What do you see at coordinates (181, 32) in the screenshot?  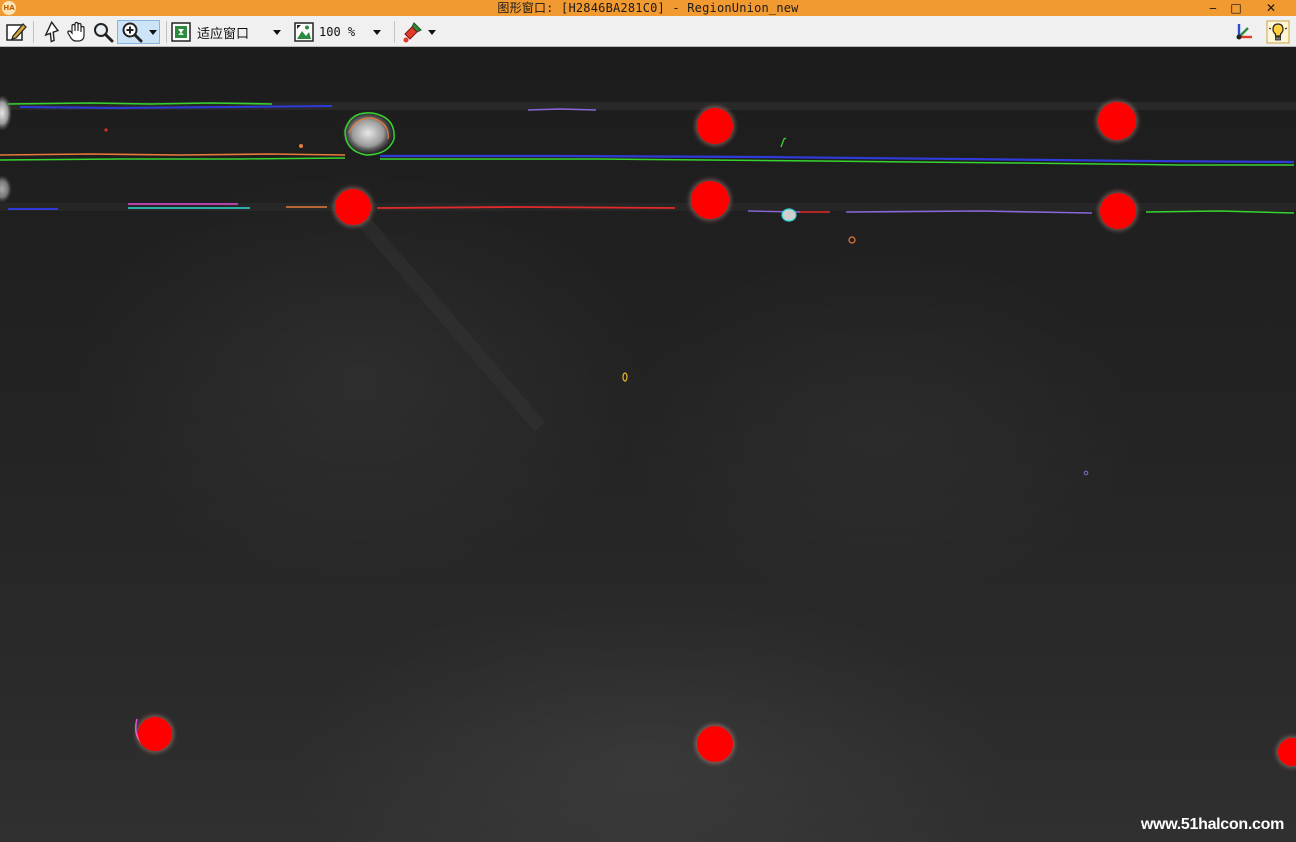 I see `fit-window-icon` at bounding box center [181, 32].